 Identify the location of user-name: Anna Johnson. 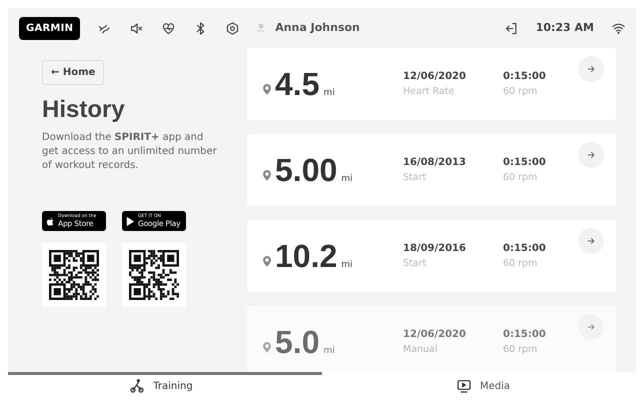
(317, 28).